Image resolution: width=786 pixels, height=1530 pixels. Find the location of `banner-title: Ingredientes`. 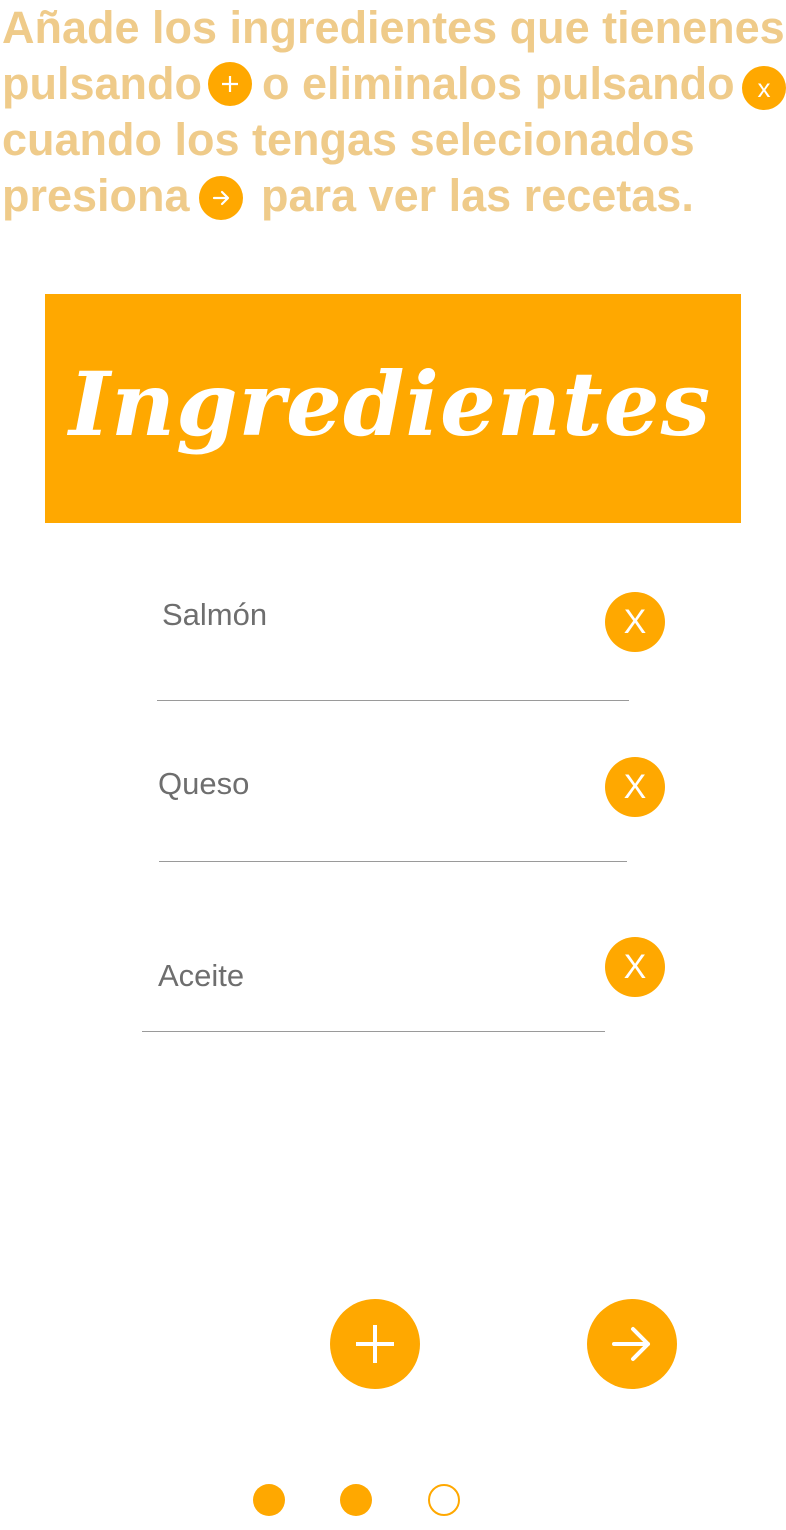

banner-title: Ingredientes is located at coordinates (390, 404).